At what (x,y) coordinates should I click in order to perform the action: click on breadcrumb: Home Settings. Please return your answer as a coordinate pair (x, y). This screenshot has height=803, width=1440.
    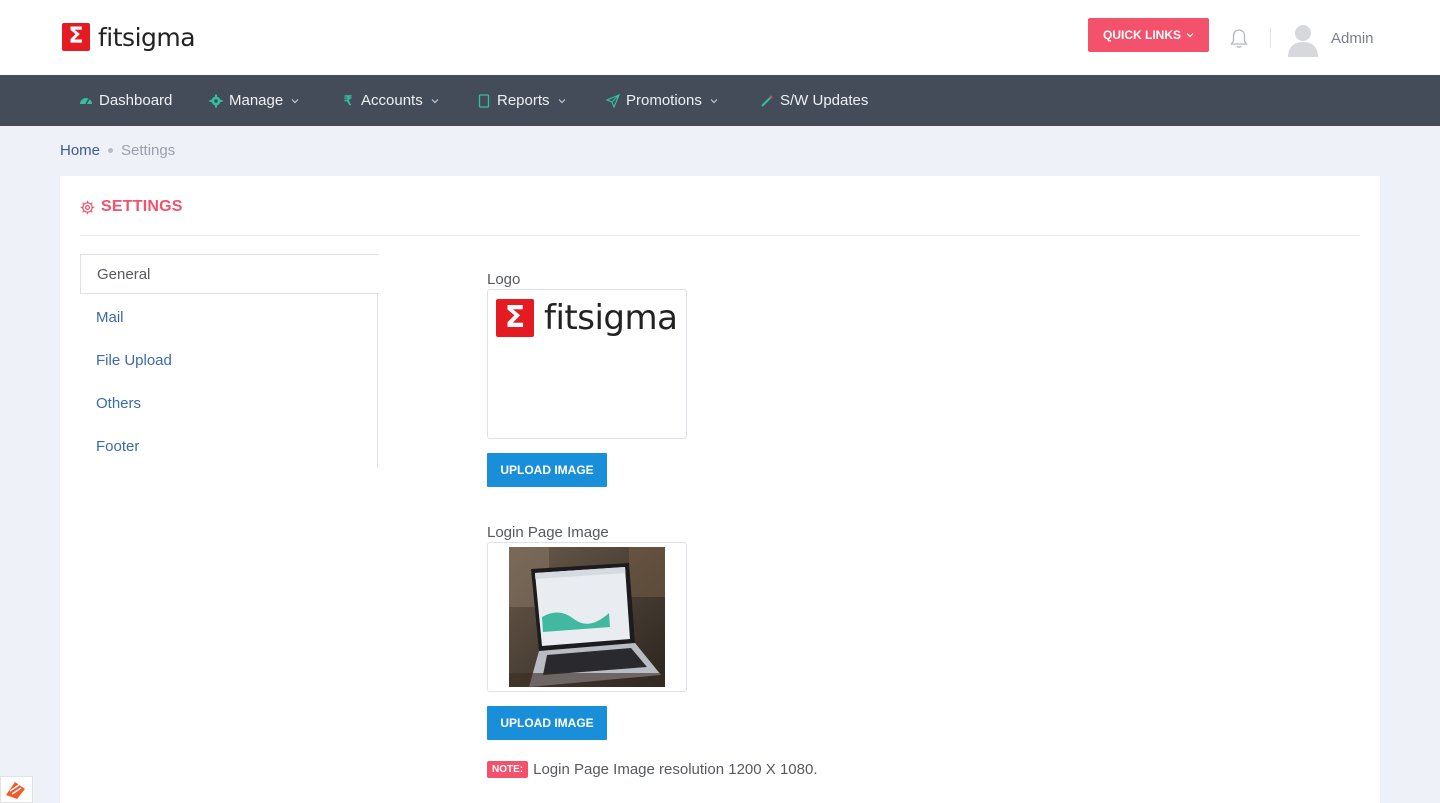
    Looking at the image, I should click on (117, 150).